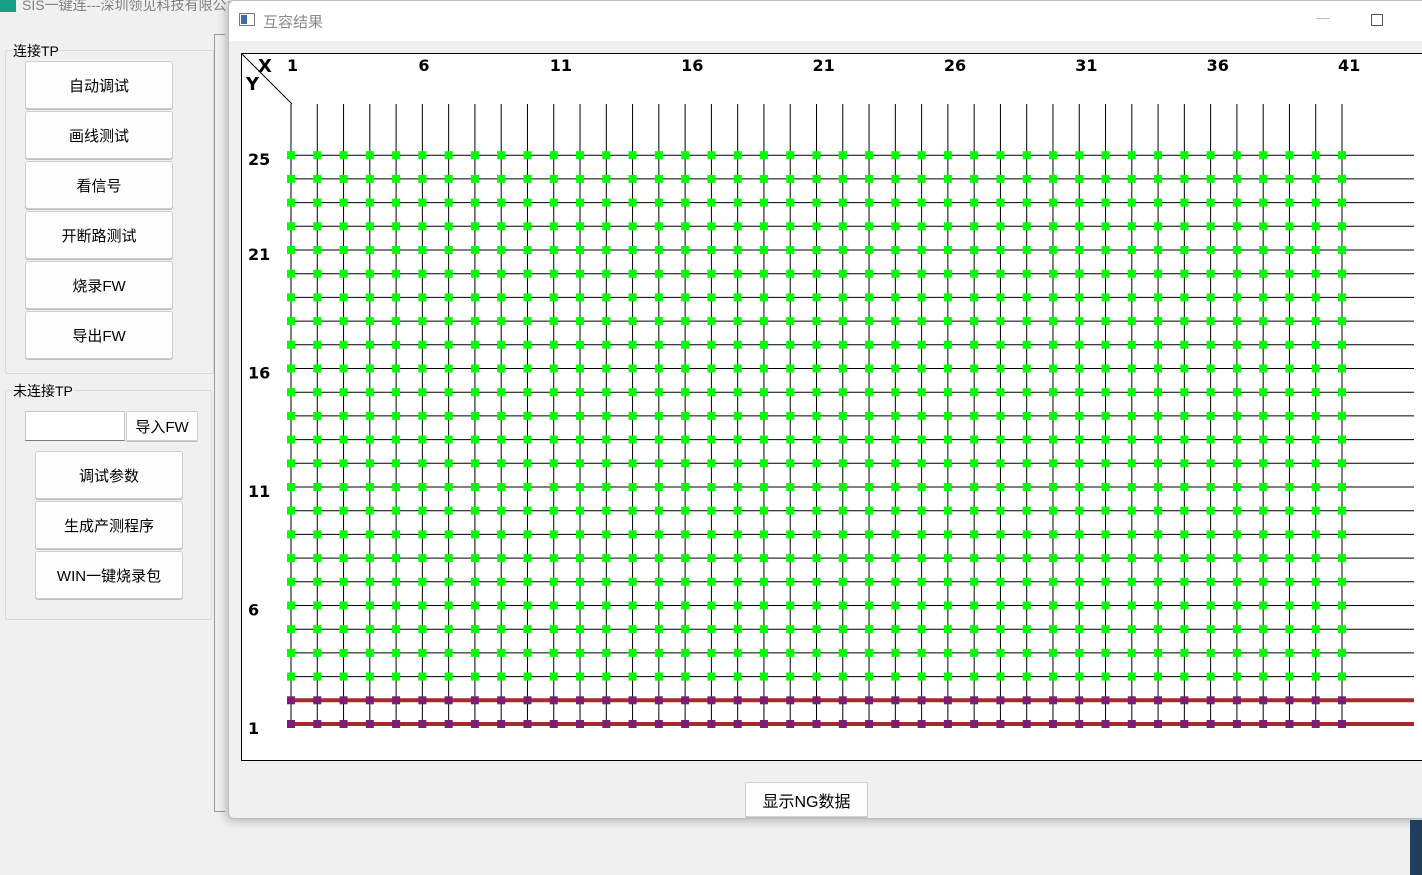 This screenshot has width=1422, height=875. Describe the element at coordinates (1323, 17) in the screenshot. I see `minimize-icon: —` at that location.